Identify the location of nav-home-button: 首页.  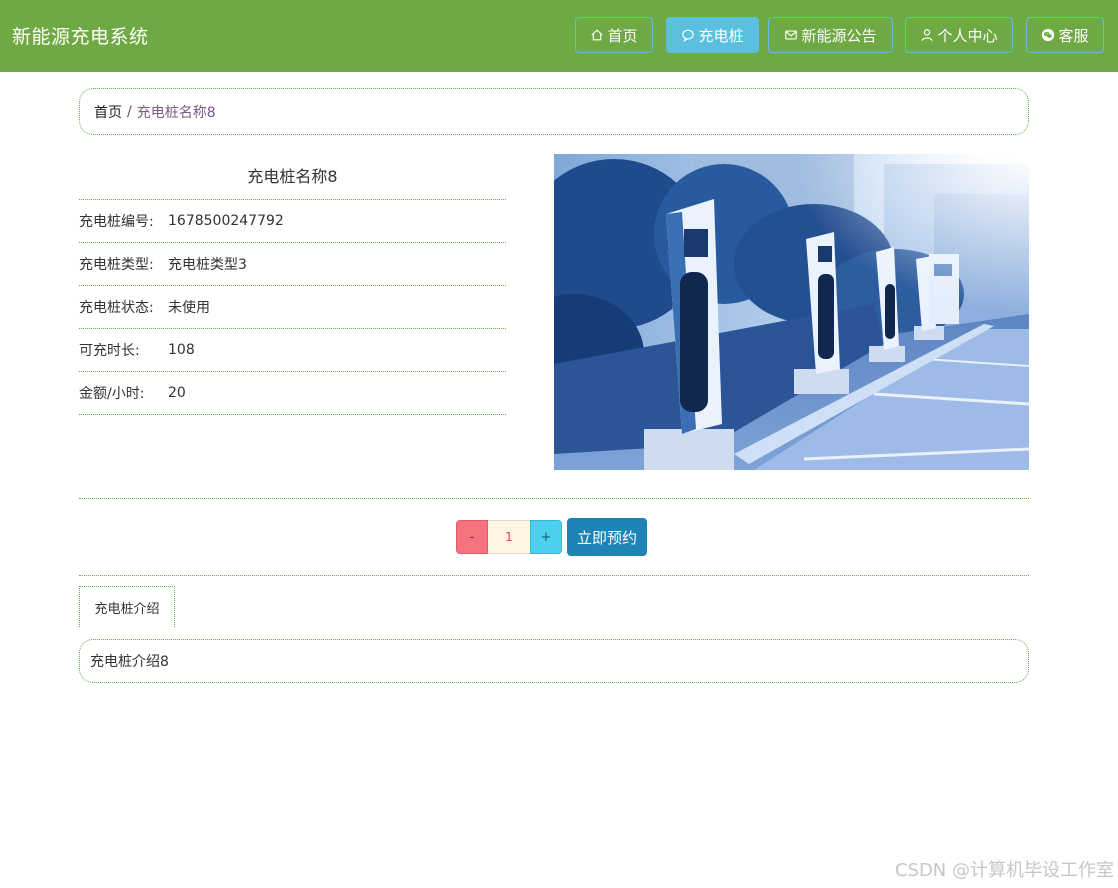
(614, 35).